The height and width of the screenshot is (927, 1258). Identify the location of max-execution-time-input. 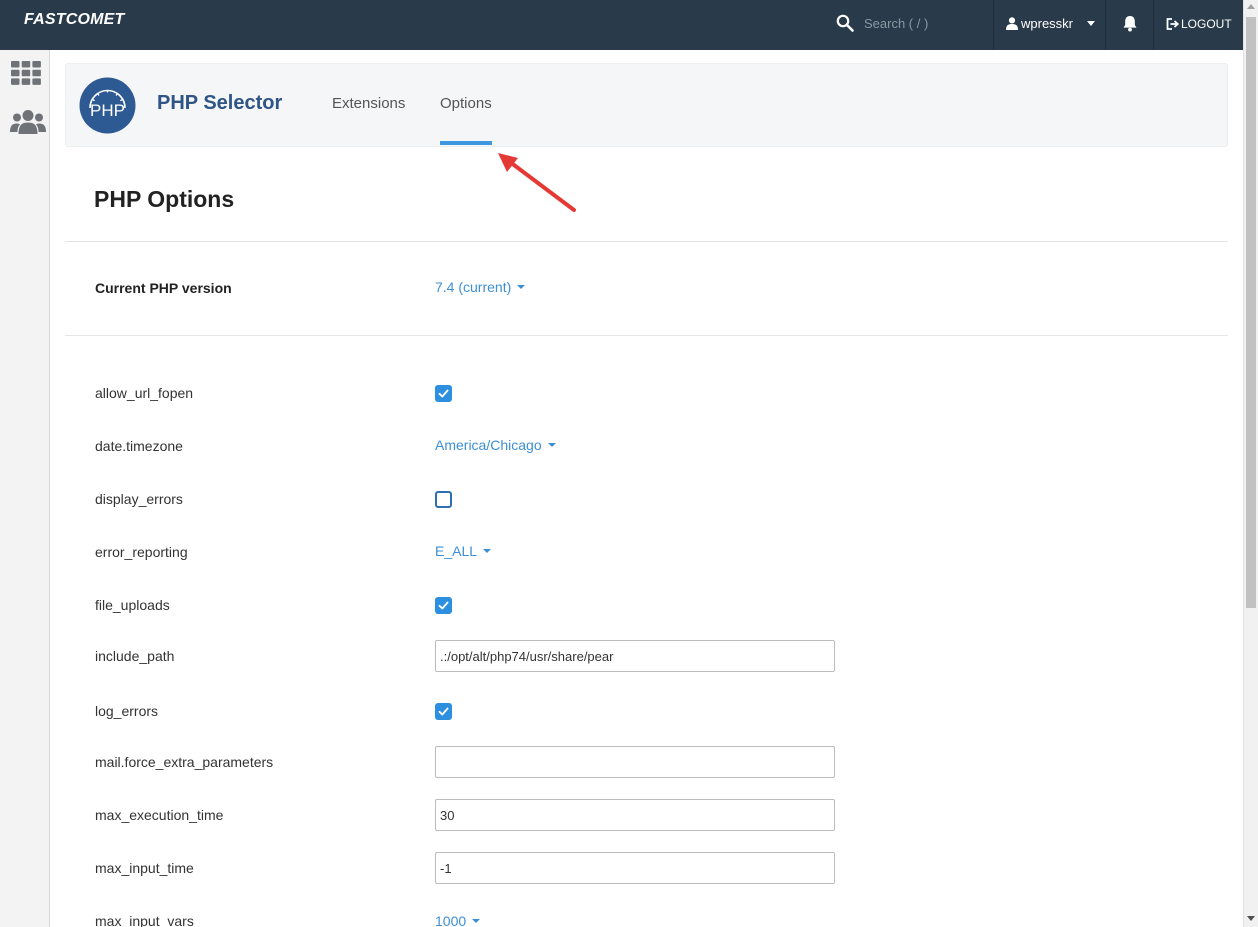
(635, 815).